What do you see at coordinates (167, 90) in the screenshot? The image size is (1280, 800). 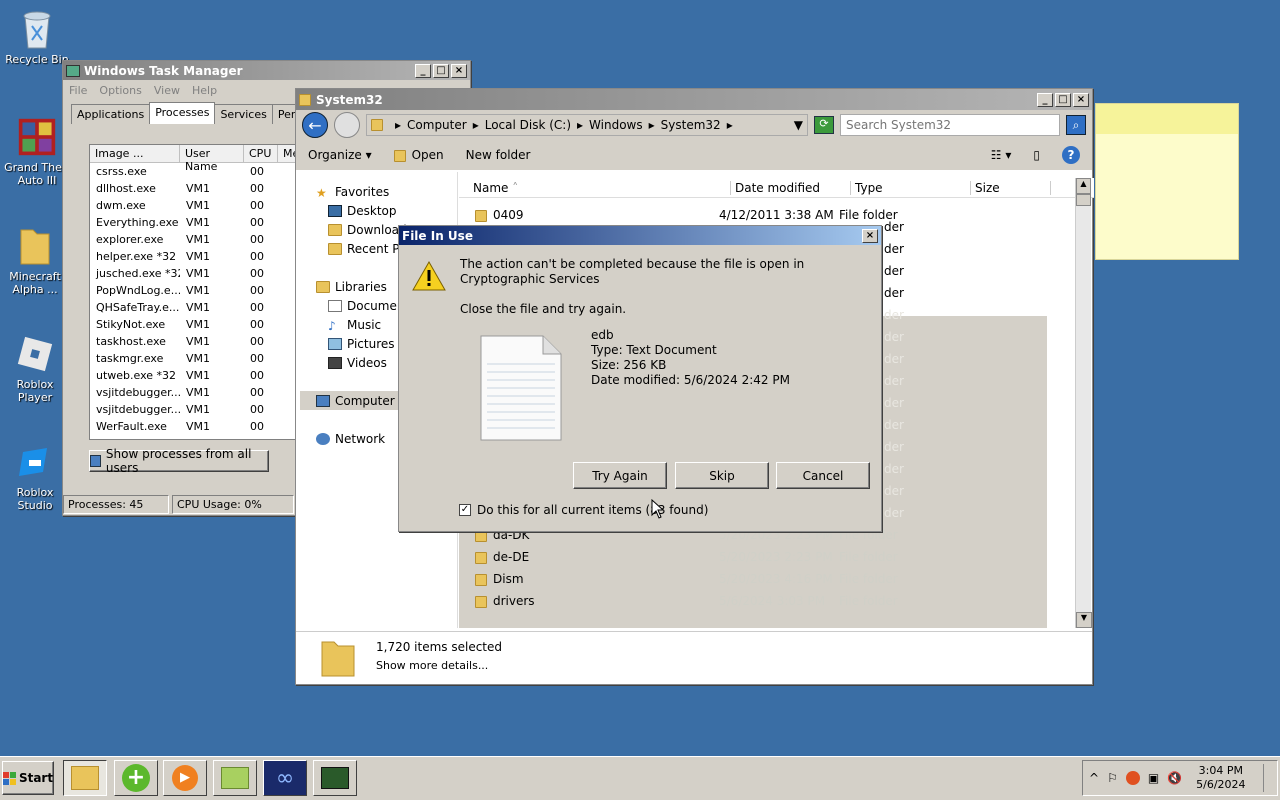 I see `menu-view: View` at bounding box center [167, 90].